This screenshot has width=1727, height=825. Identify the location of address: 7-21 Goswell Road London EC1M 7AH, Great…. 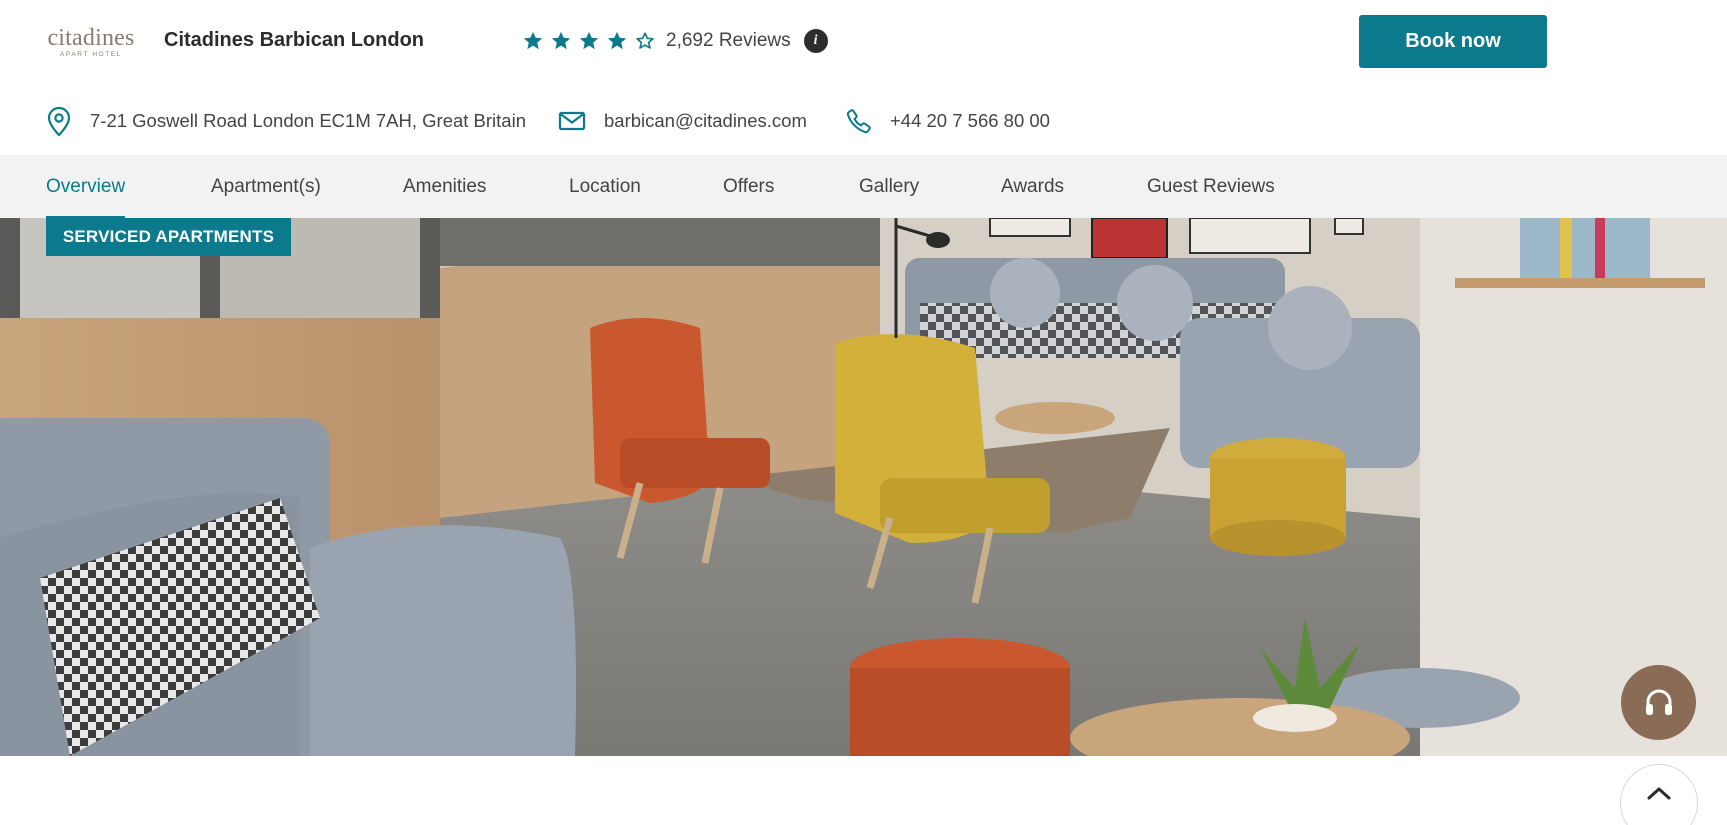
(286, 121).